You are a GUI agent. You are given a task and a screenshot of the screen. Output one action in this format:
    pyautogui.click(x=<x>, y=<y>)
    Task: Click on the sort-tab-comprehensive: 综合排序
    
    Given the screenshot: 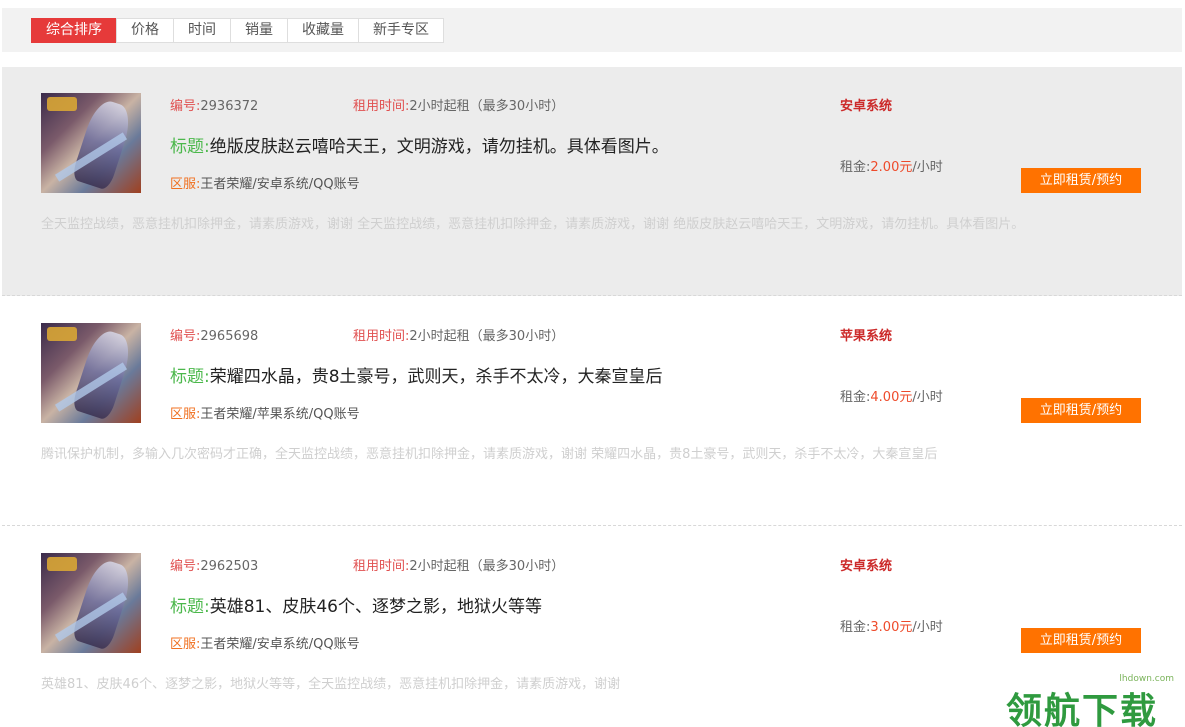 What is the action you would take?
    pyautogui.click(x=74, y=30)
    